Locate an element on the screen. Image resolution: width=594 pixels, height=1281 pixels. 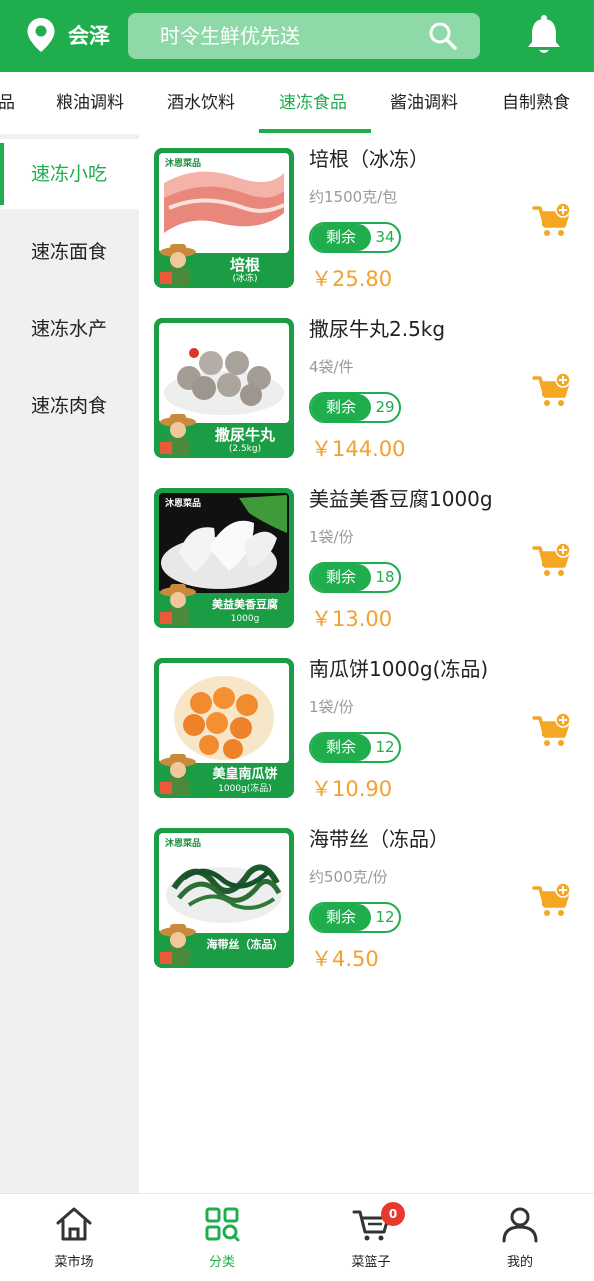
product-image: 沐恩菜品 美益美香豆腐 1000g is located at coordinates (224, 558).